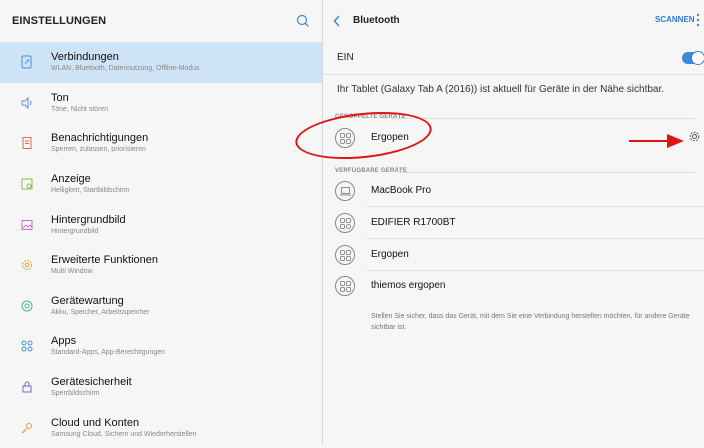  What do you see at coordinates (513, 191) in the screenshot?
I see `available-device-item: MacBook Pro` at bounding box center [513, 191].